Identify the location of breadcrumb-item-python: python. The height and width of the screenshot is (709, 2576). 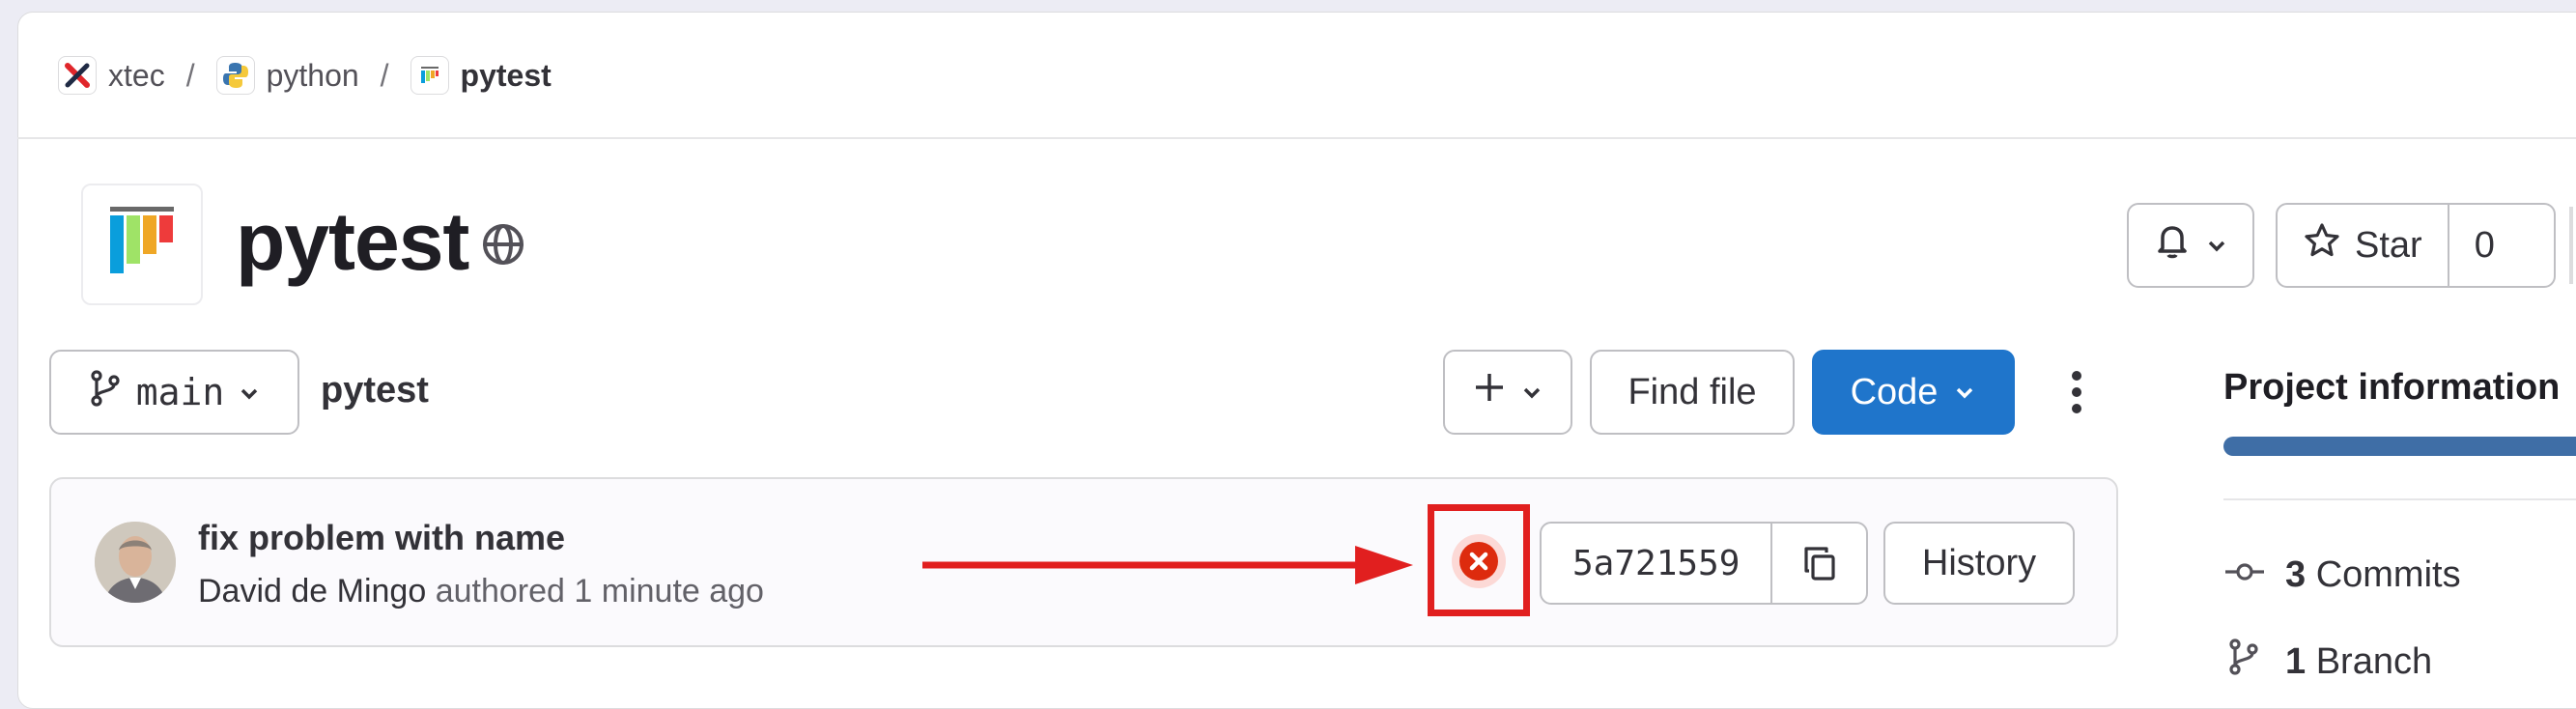
(287, 75).